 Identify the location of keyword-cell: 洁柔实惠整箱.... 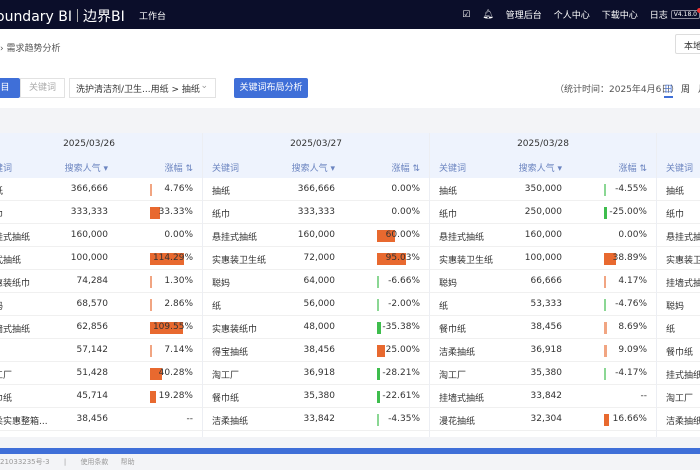
(24, 420).